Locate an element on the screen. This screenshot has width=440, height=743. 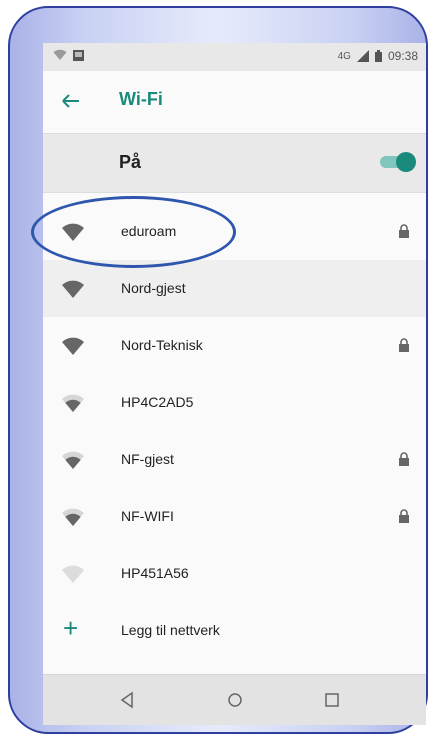
master-switch-label: På is located at coordinates (130, 162).